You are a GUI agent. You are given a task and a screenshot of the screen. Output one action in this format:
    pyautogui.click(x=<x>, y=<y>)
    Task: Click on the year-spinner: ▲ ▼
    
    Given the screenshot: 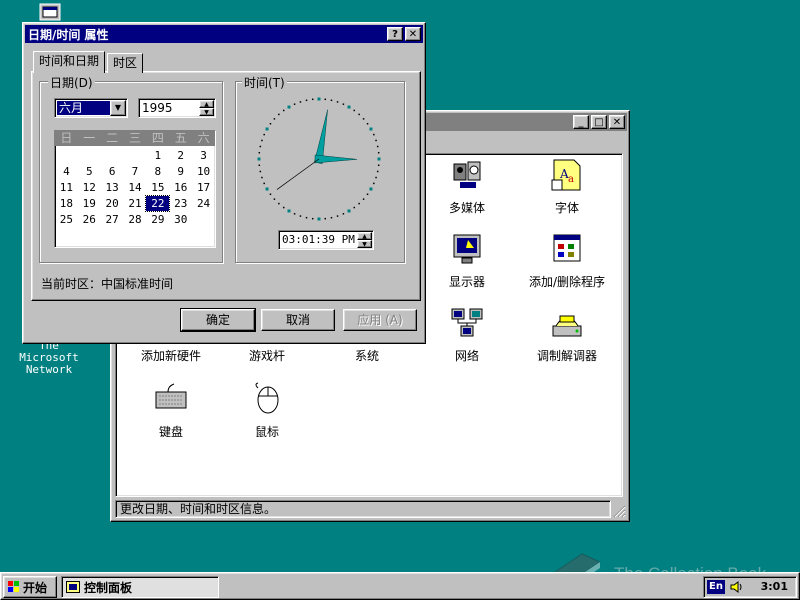 What is the action you would take?
    pyautogui.click(x=206, y=108)
    